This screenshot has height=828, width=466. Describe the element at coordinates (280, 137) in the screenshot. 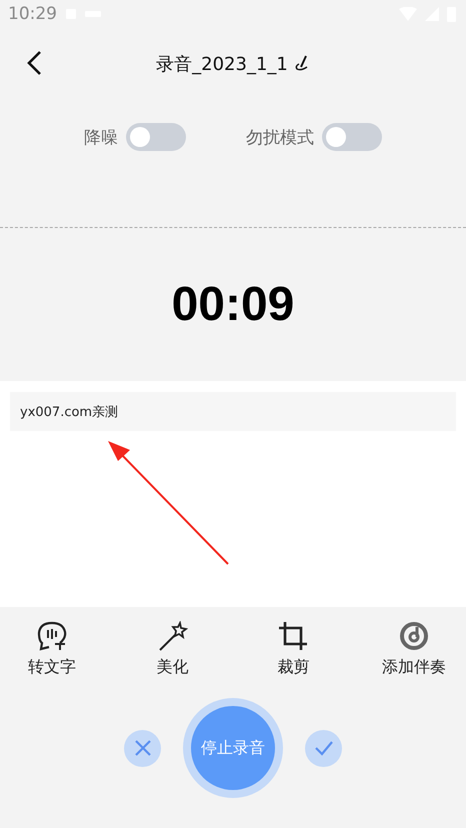

I see `toggle-label: 勿扰模式` at that location.